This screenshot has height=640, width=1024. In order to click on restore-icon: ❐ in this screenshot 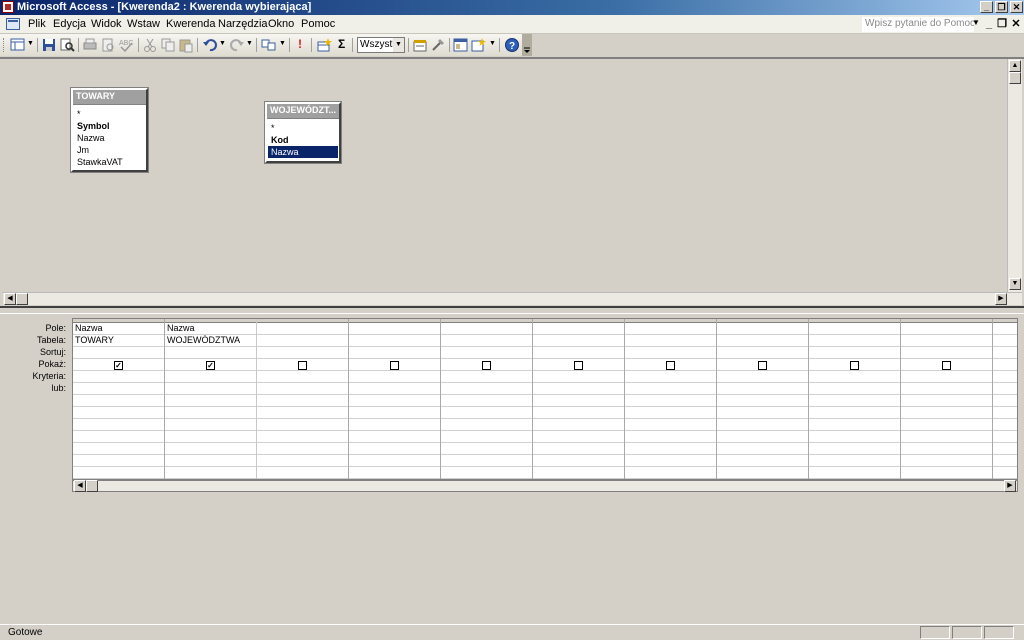, I will do `click(1001, 7)`.